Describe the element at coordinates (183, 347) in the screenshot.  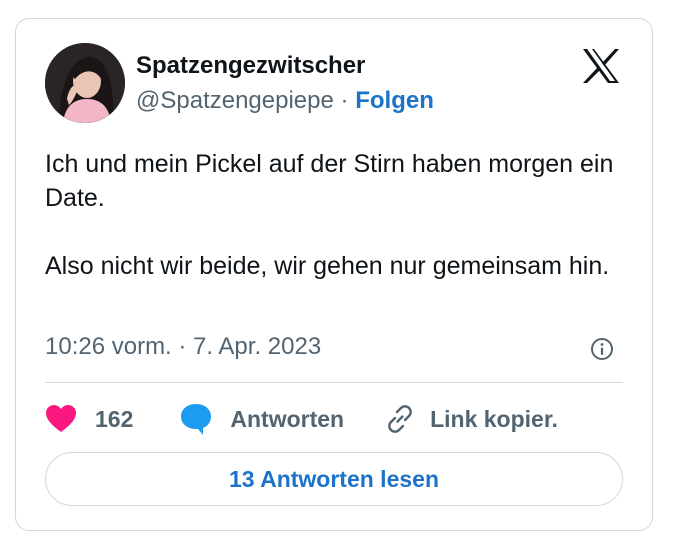
I see `tweet-timestamp: 10:26 vorm. · 7. Apr. 2023` at that location.